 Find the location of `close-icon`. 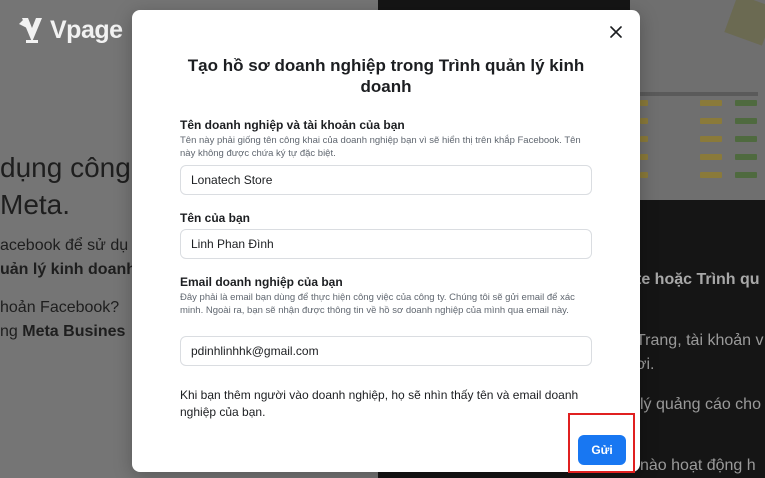

close-icon is located at coordinates (616, 32).